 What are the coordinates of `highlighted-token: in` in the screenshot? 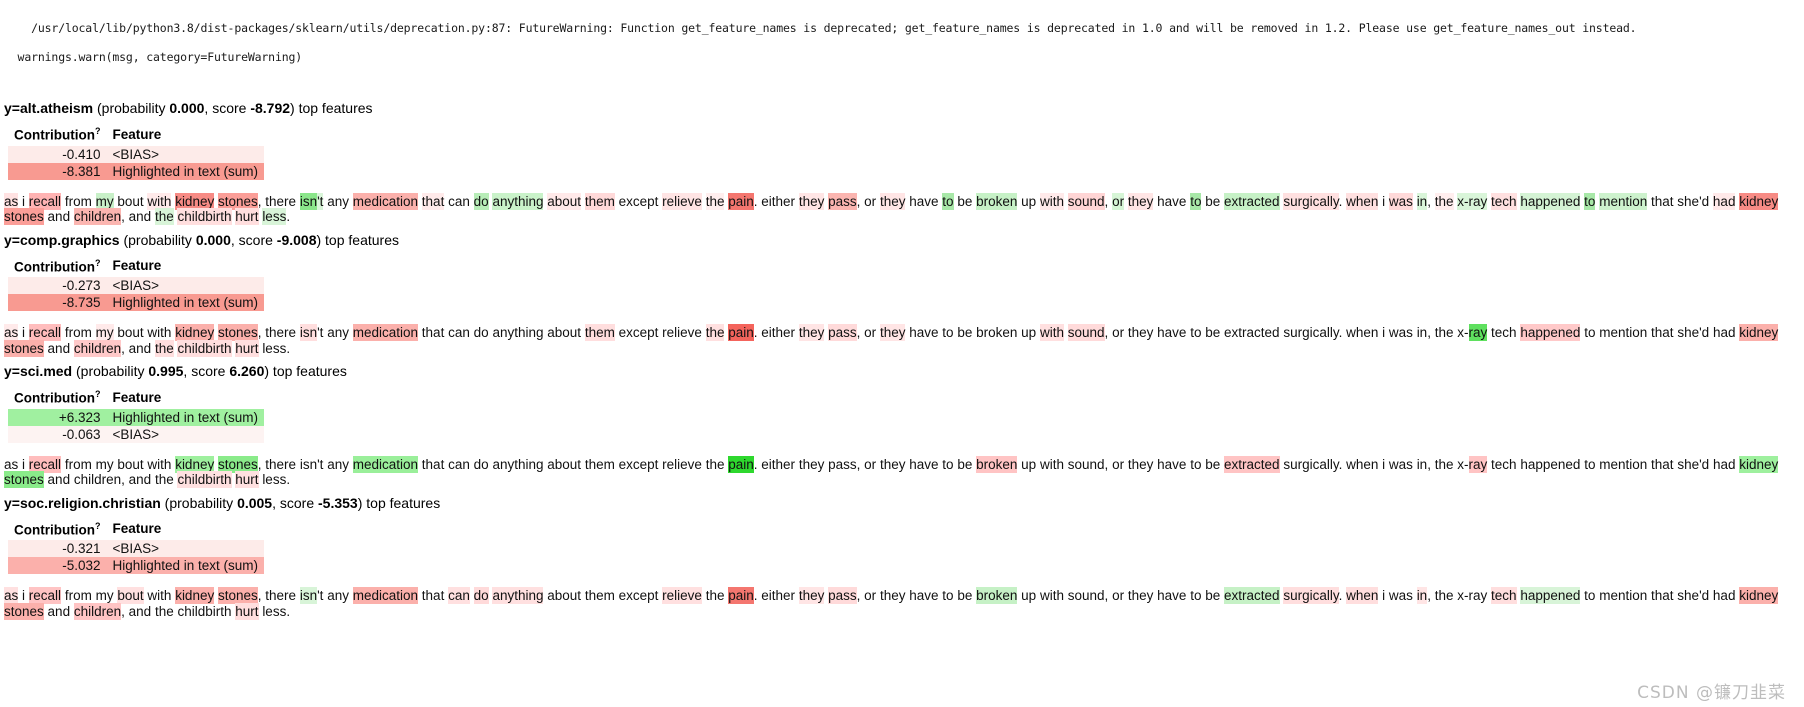 It's located at (1422, 595).